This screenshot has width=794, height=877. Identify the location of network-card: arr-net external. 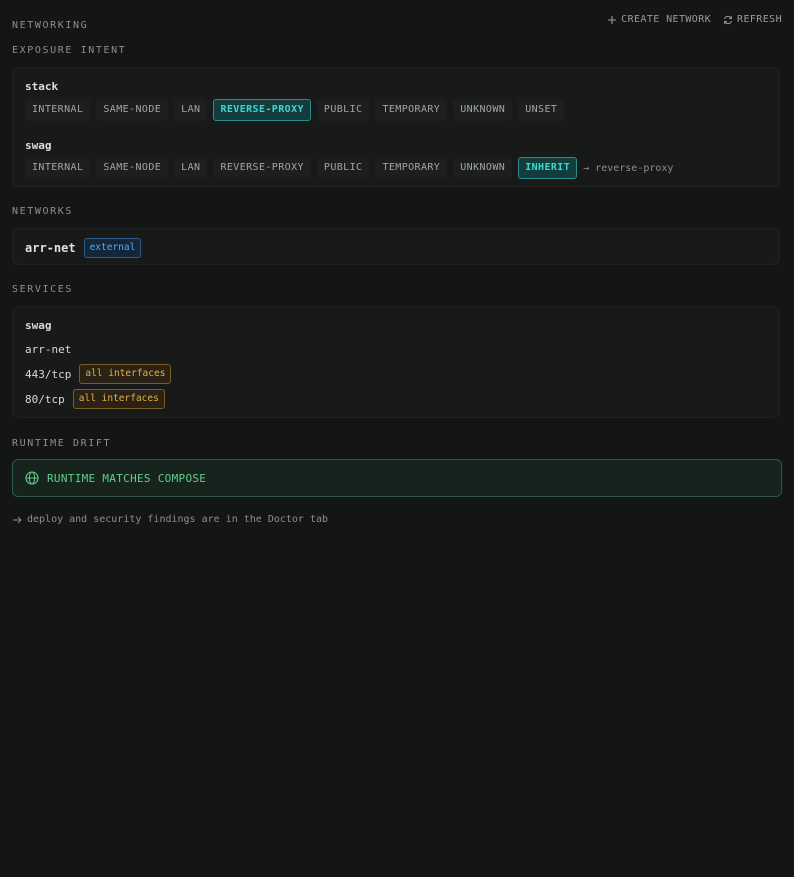
(396, 246).